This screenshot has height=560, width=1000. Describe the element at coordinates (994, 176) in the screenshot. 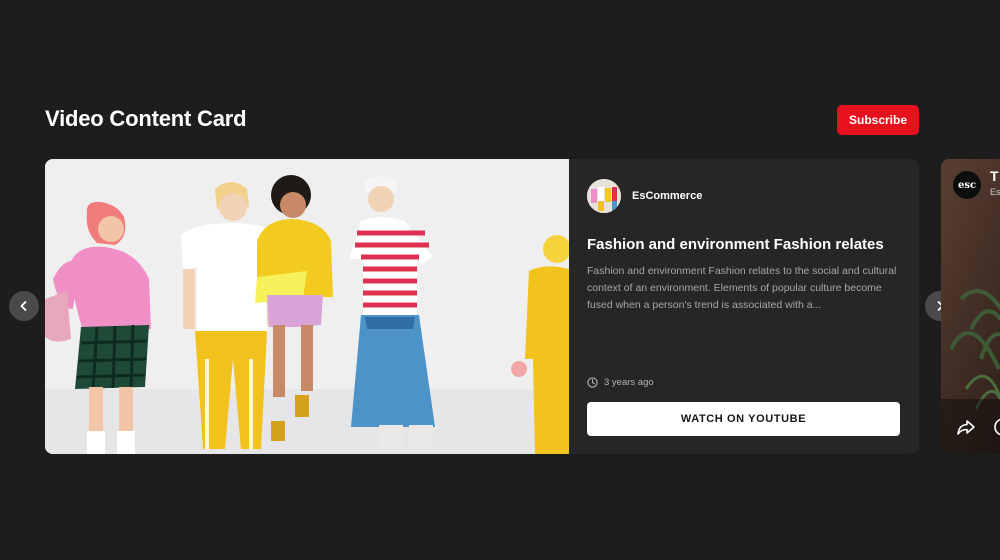

I see `next-video-title: T` at that location.